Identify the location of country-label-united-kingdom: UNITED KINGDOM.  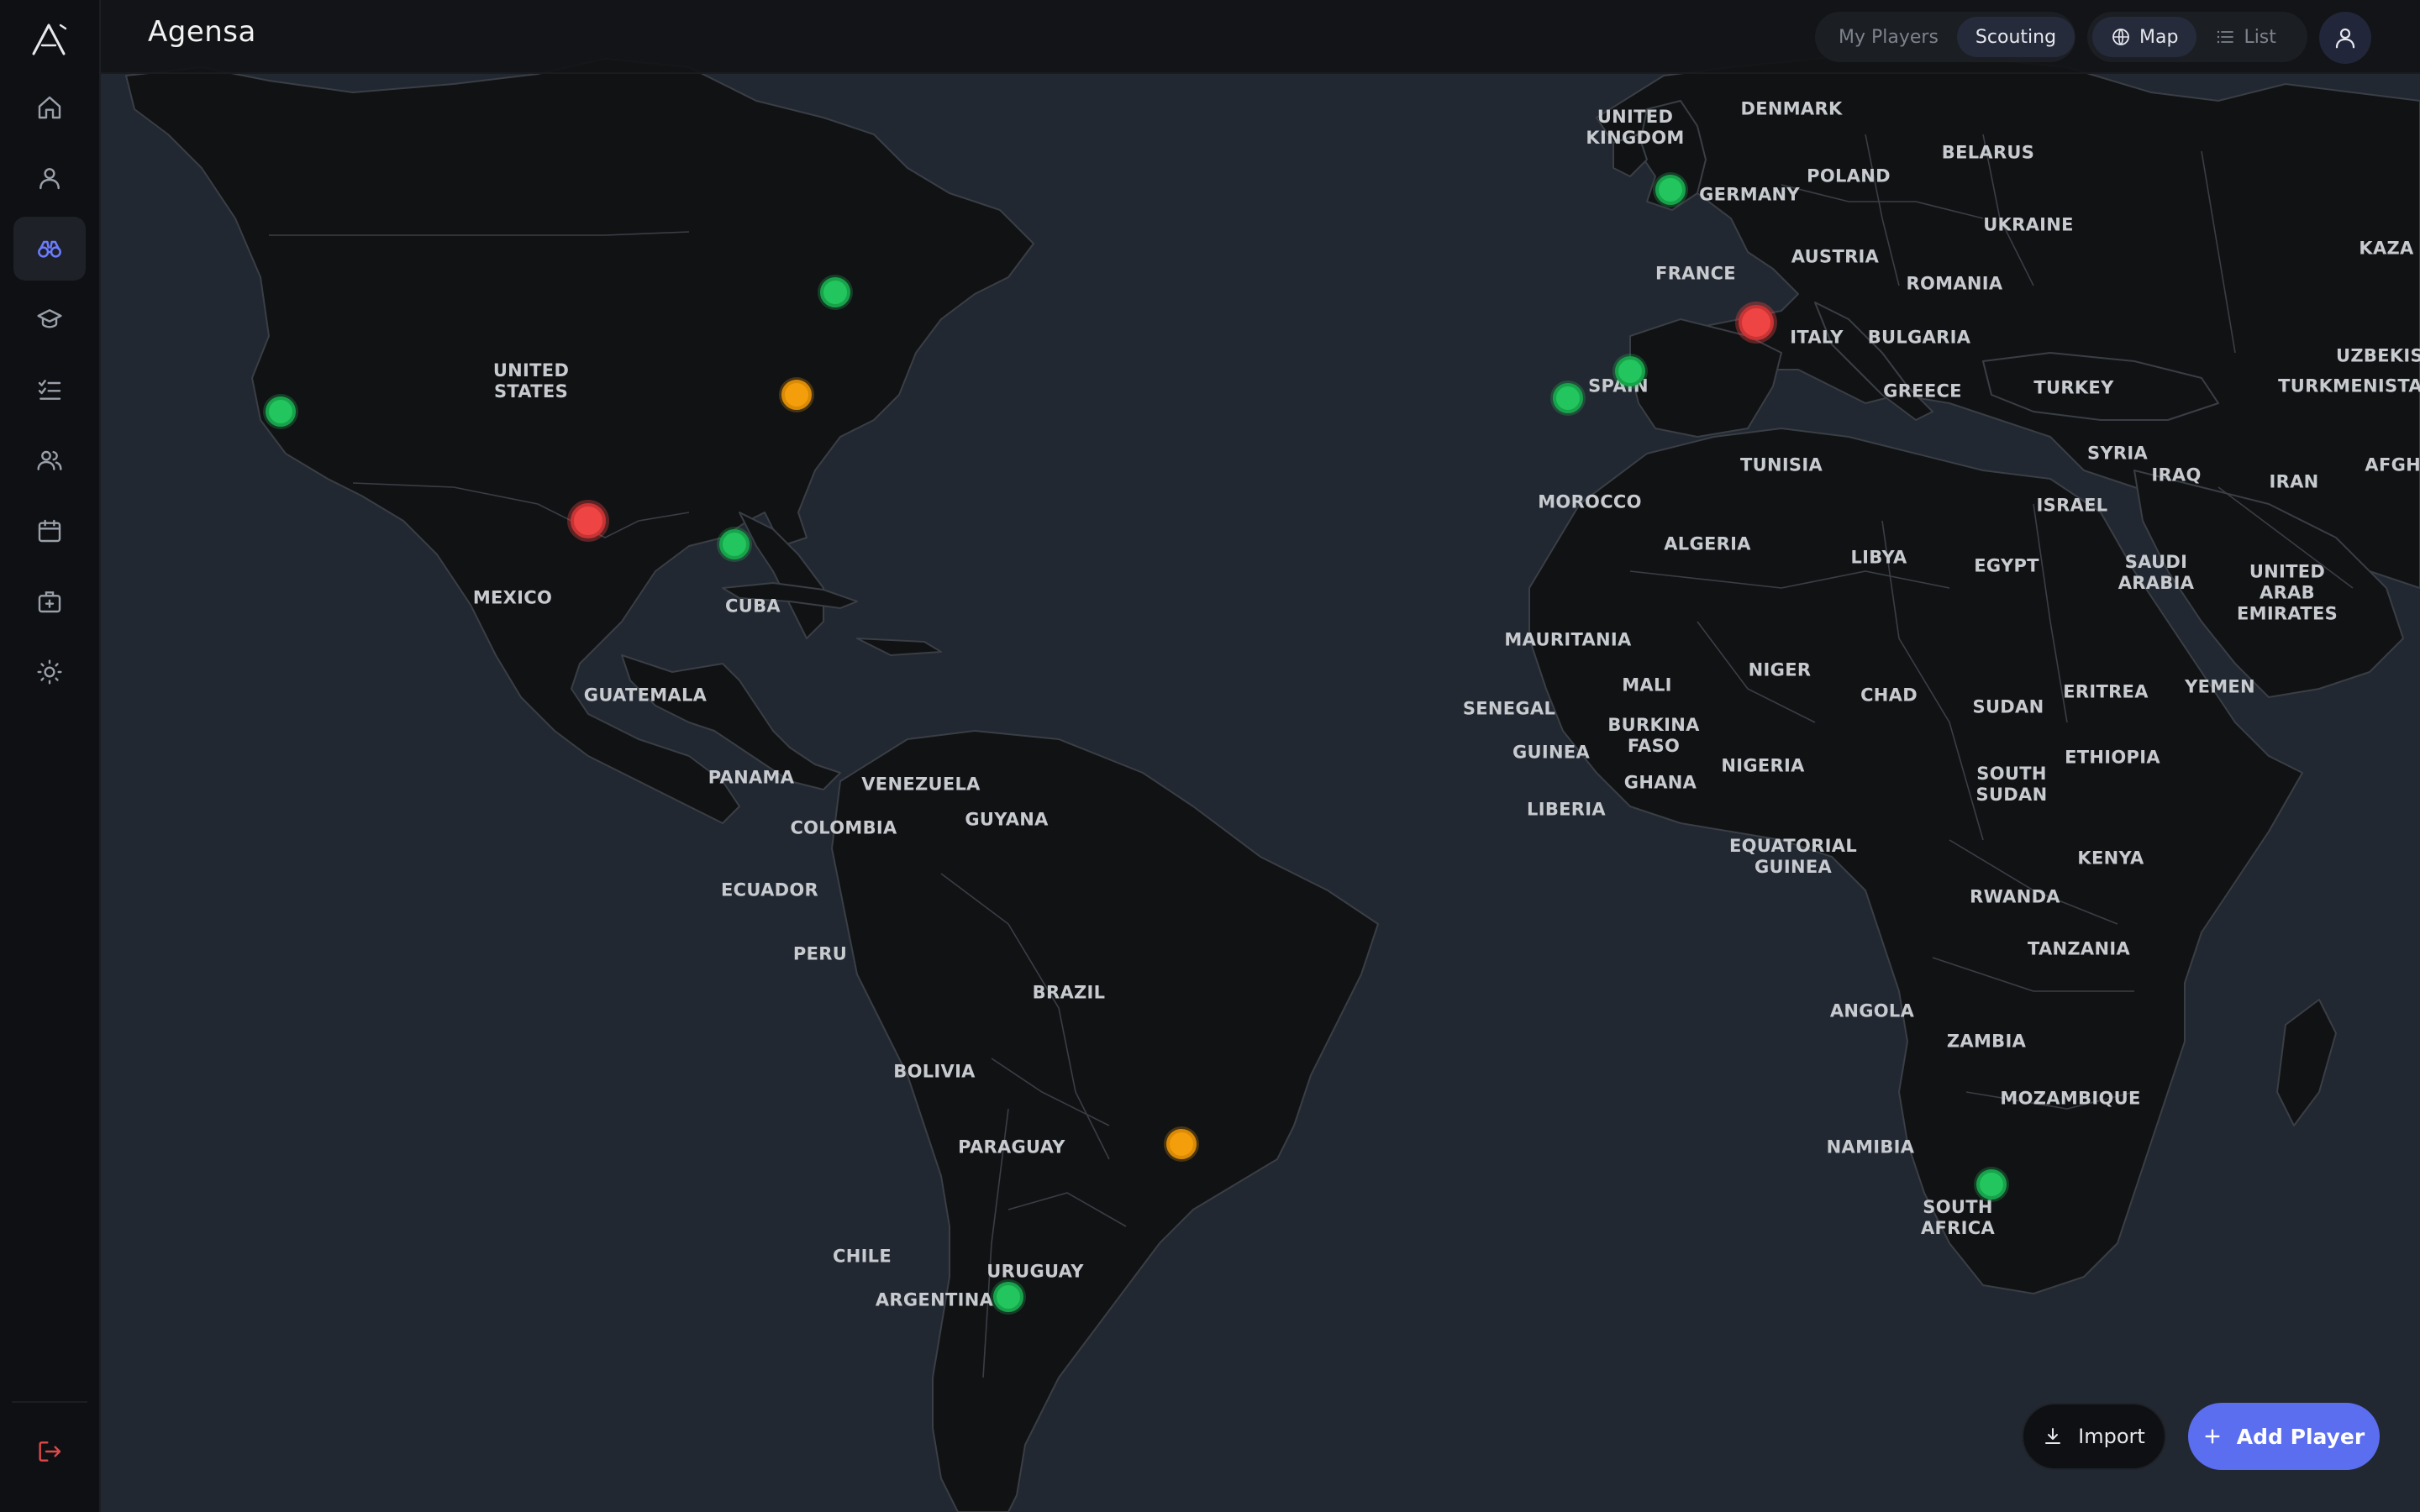
(1635, 127).